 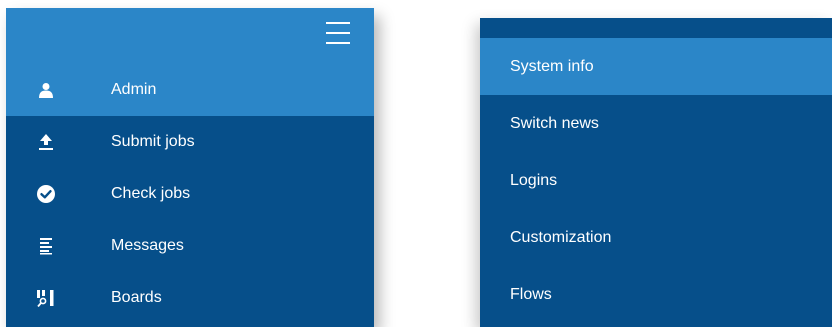 I want to click on sidebar-item-admin: Admin, so click(x=190, y=90).